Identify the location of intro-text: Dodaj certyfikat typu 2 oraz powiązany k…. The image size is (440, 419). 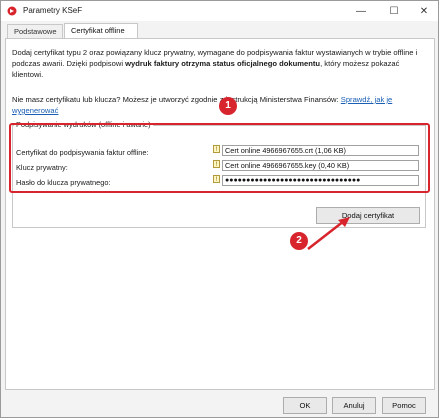
(218, 63).